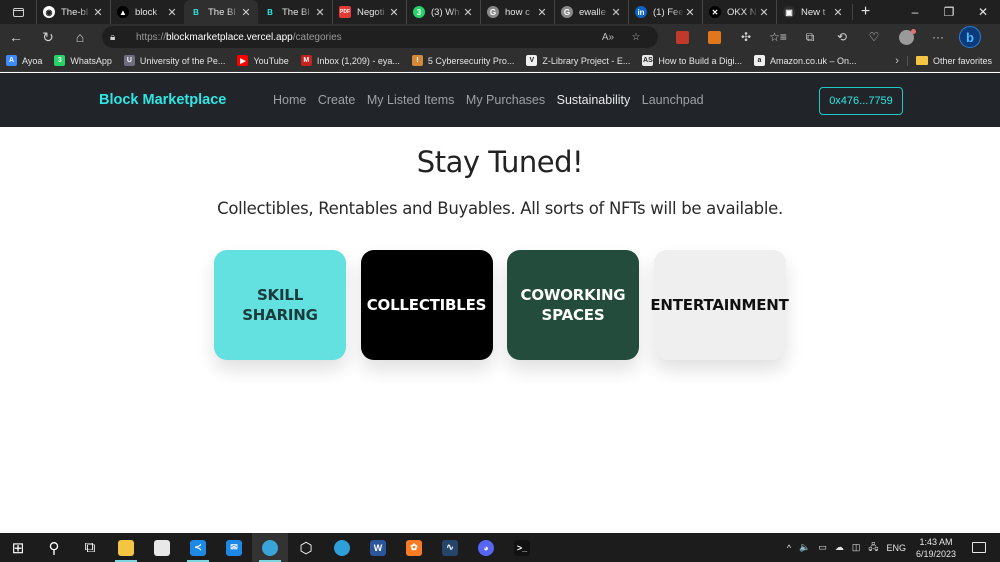 This screenshot has height=562, width=1000. Describe the element at coordinates (856, 547) in the screenshot. I see `meet-now-icon: ◫` at that location.